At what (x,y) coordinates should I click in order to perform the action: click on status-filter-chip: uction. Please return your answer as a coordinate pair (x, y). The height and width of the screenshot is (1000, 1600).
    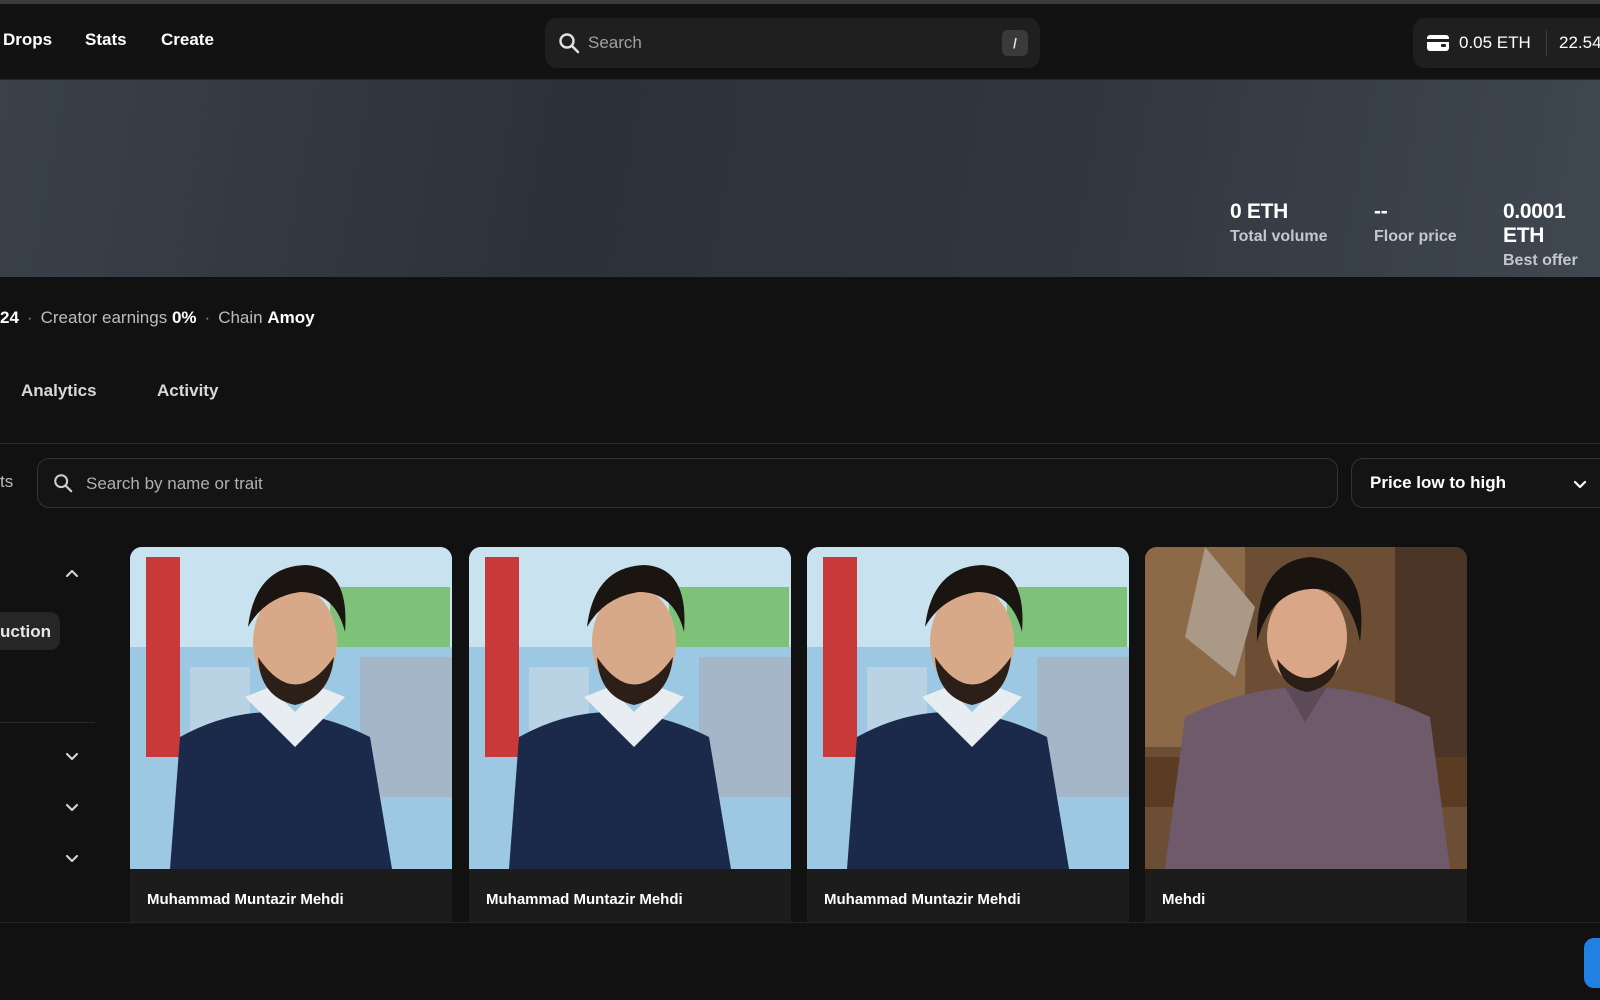
    Looking at the image, I should click on (30, 631).